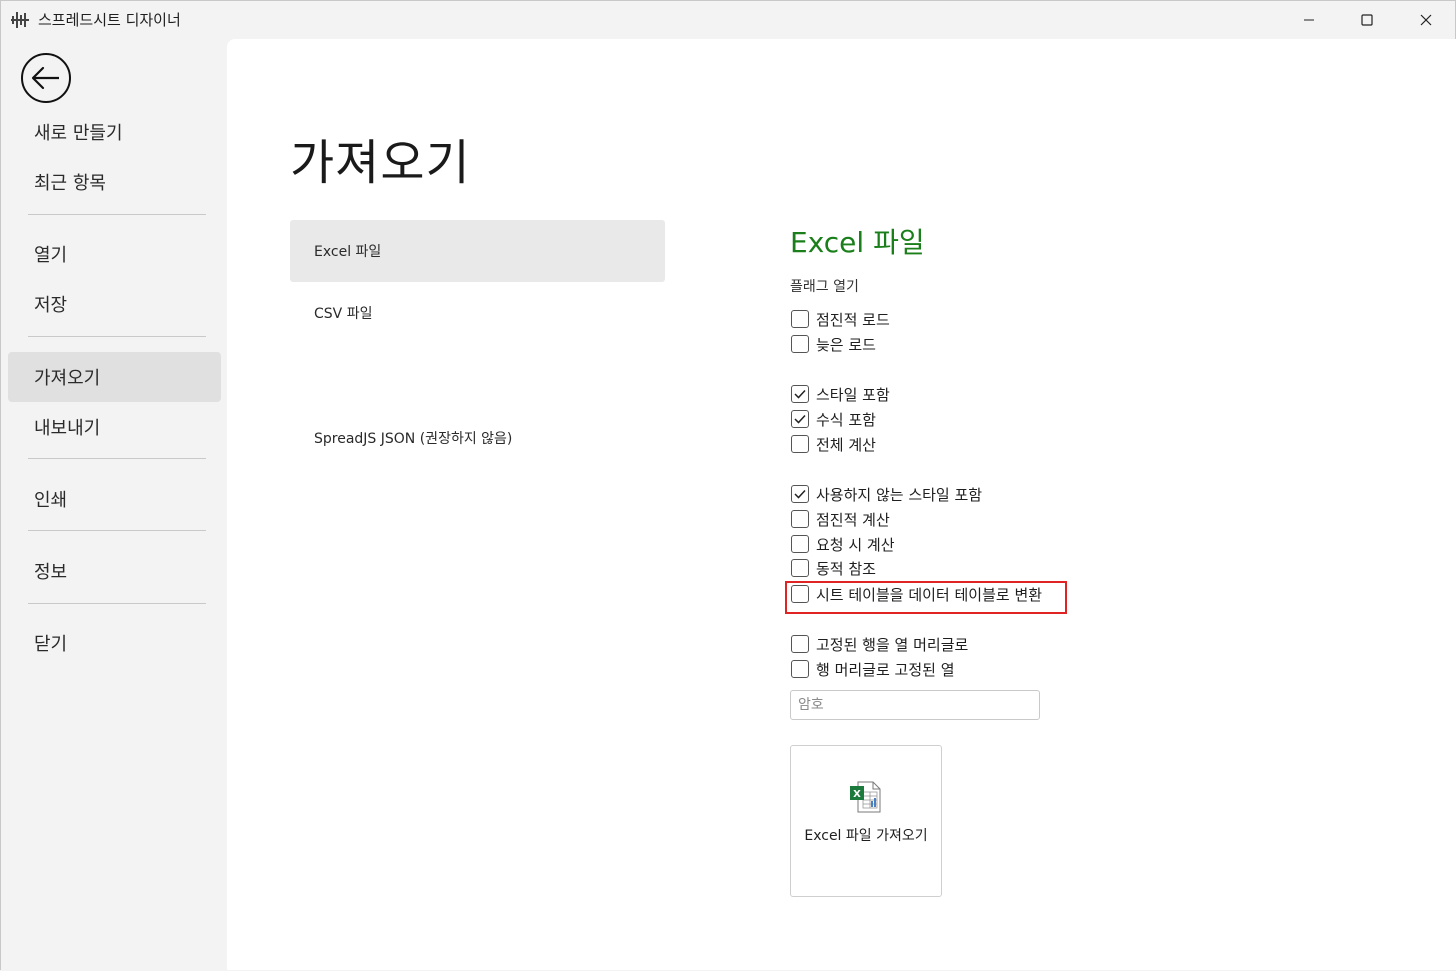 This screenshot has height=971, width=1456. What do you see at coordinates (853, 319) in the screenshot?
I see `option-label: 점진적 로드` at bounding box center [853, 319].